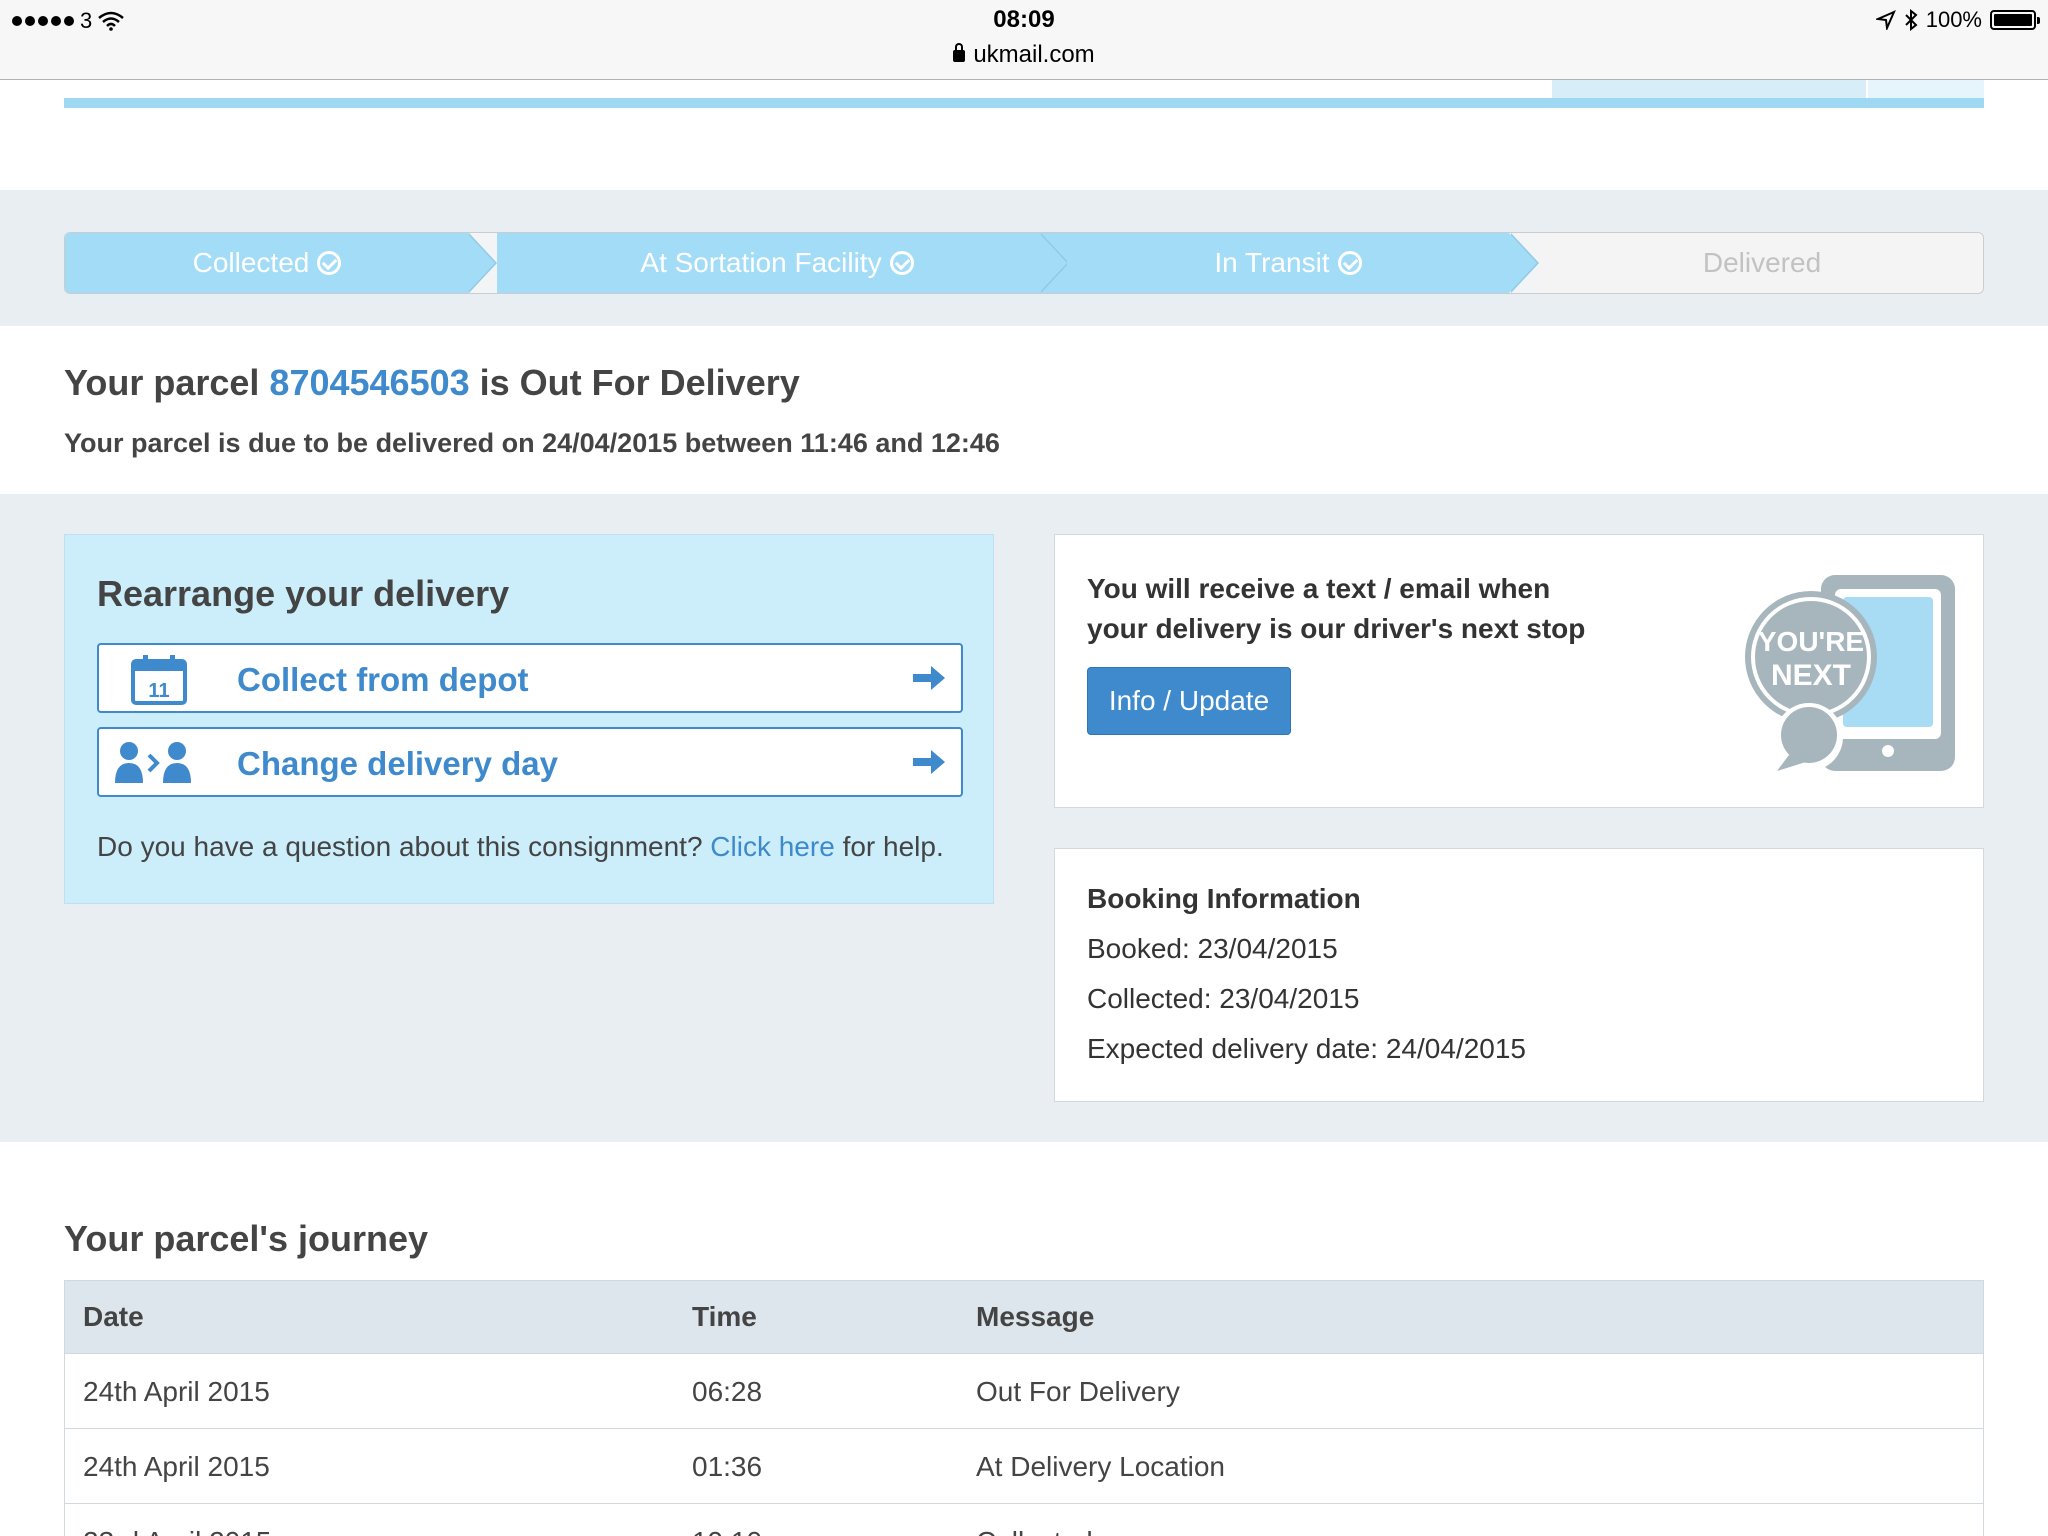  Describe the element at coordinates (1212, 948) in the screenshot. I see `booked-date: Booked: 23/04/2015` at that location.